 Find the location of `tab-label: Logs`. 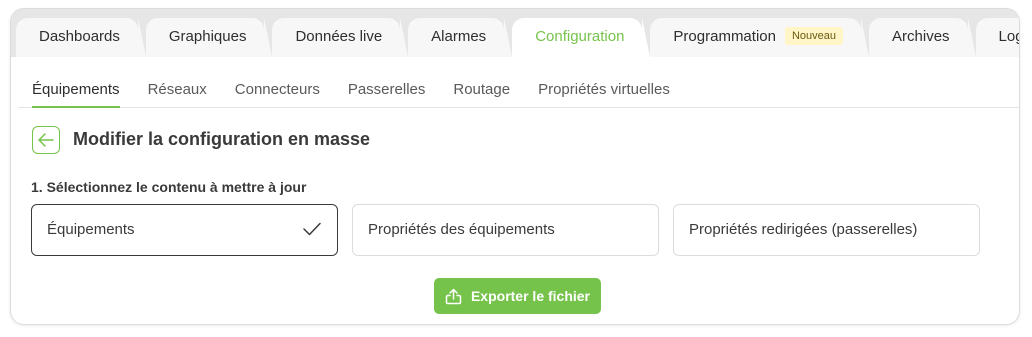

tab-label: Logs is located at coordinates (1008, 36).